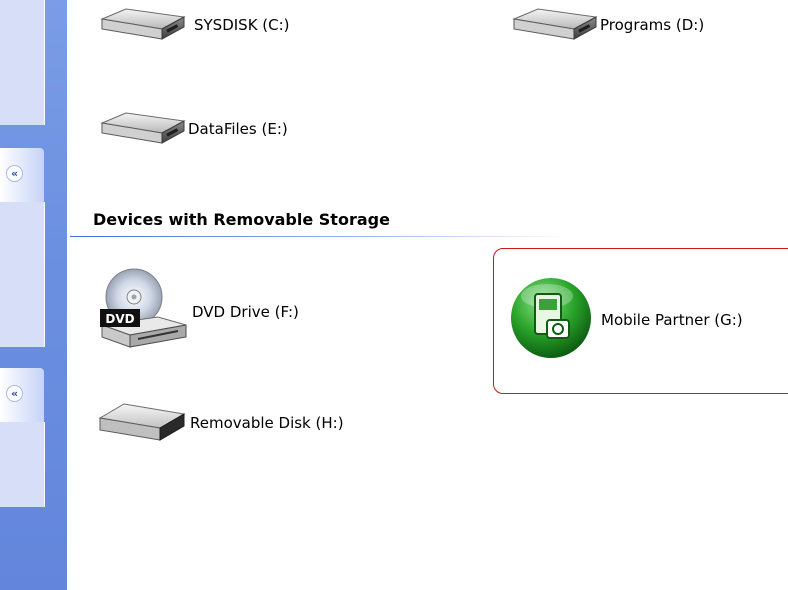 This screenshot has width=788, height=590. I want to click on drive-item-g: Mobile Partner (G:), so click(625, 320).